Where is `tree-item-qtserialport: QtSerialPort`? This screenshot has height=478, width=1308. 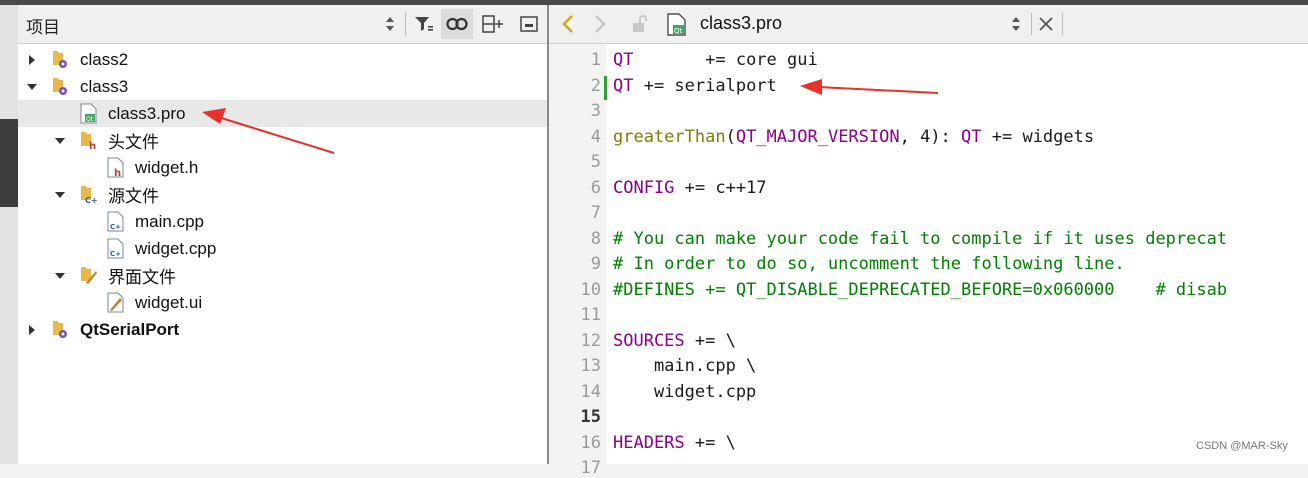
tree-item-qtserialport: QtSerialPort is located at coordinates (282, 329).